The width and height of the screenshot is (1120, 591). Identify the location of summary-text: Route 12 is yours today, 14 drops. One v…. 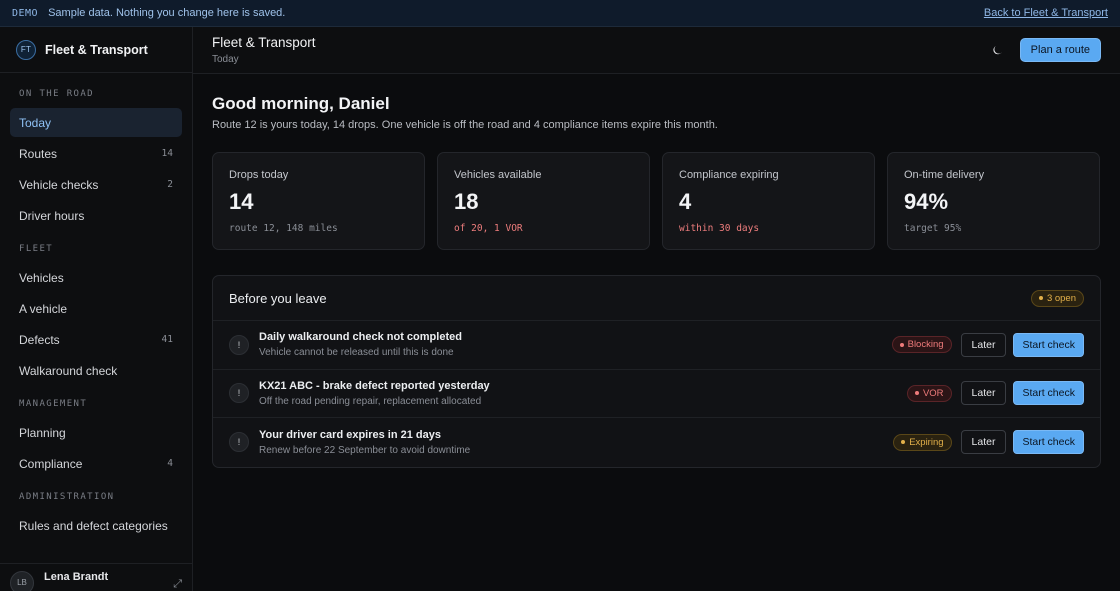
(465, 125).